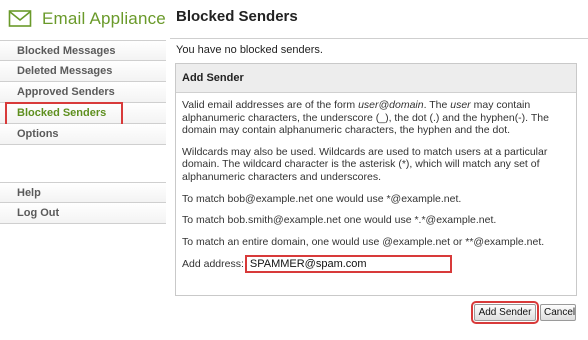 Image resolution: width=588 pixels, height=340 pixels. I want to click on app-logo: Email Appliance, so click(87, 19).